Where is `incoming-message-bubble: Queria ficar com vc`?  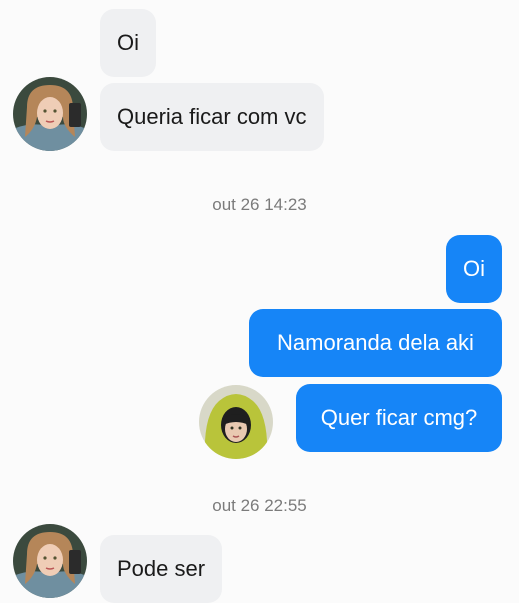 incoming-message-bubble: Queria ficar com vc is located at coordinates (212, 117).